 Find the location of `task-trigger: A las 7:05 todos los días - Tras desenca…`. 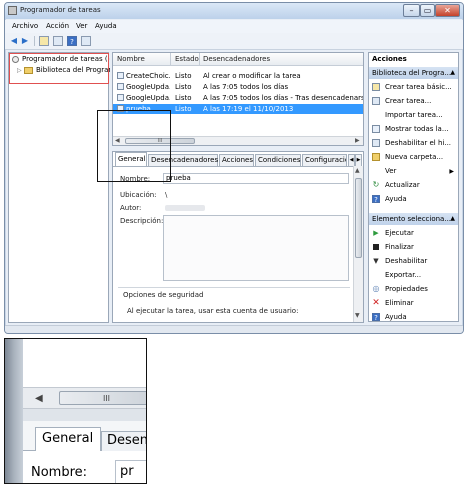

task-trigger: A las 7:05 todos los días - Tras desenca… is located at coordinates (283, 98).